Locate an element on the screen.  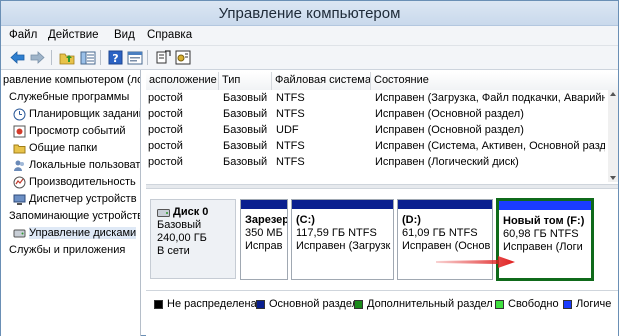
legend-label: Основной раздел is located at coordinates (313, 304).